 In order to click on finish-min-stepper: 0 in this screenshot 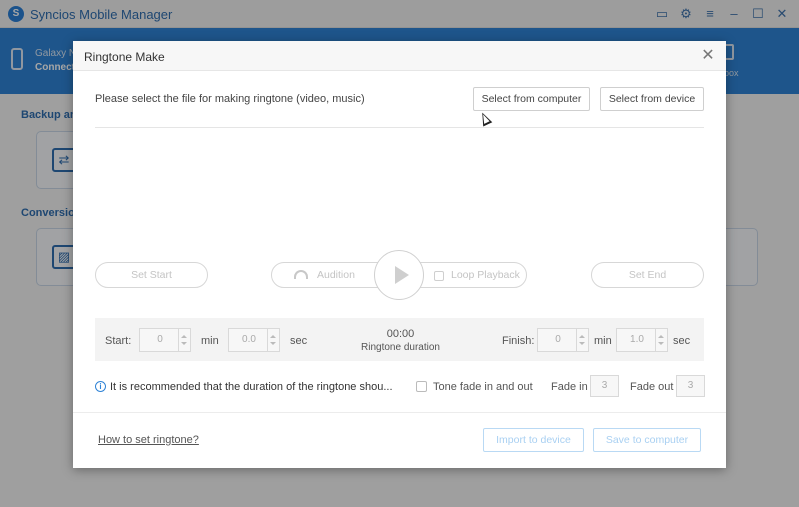, I will do `click(563, 340)`.